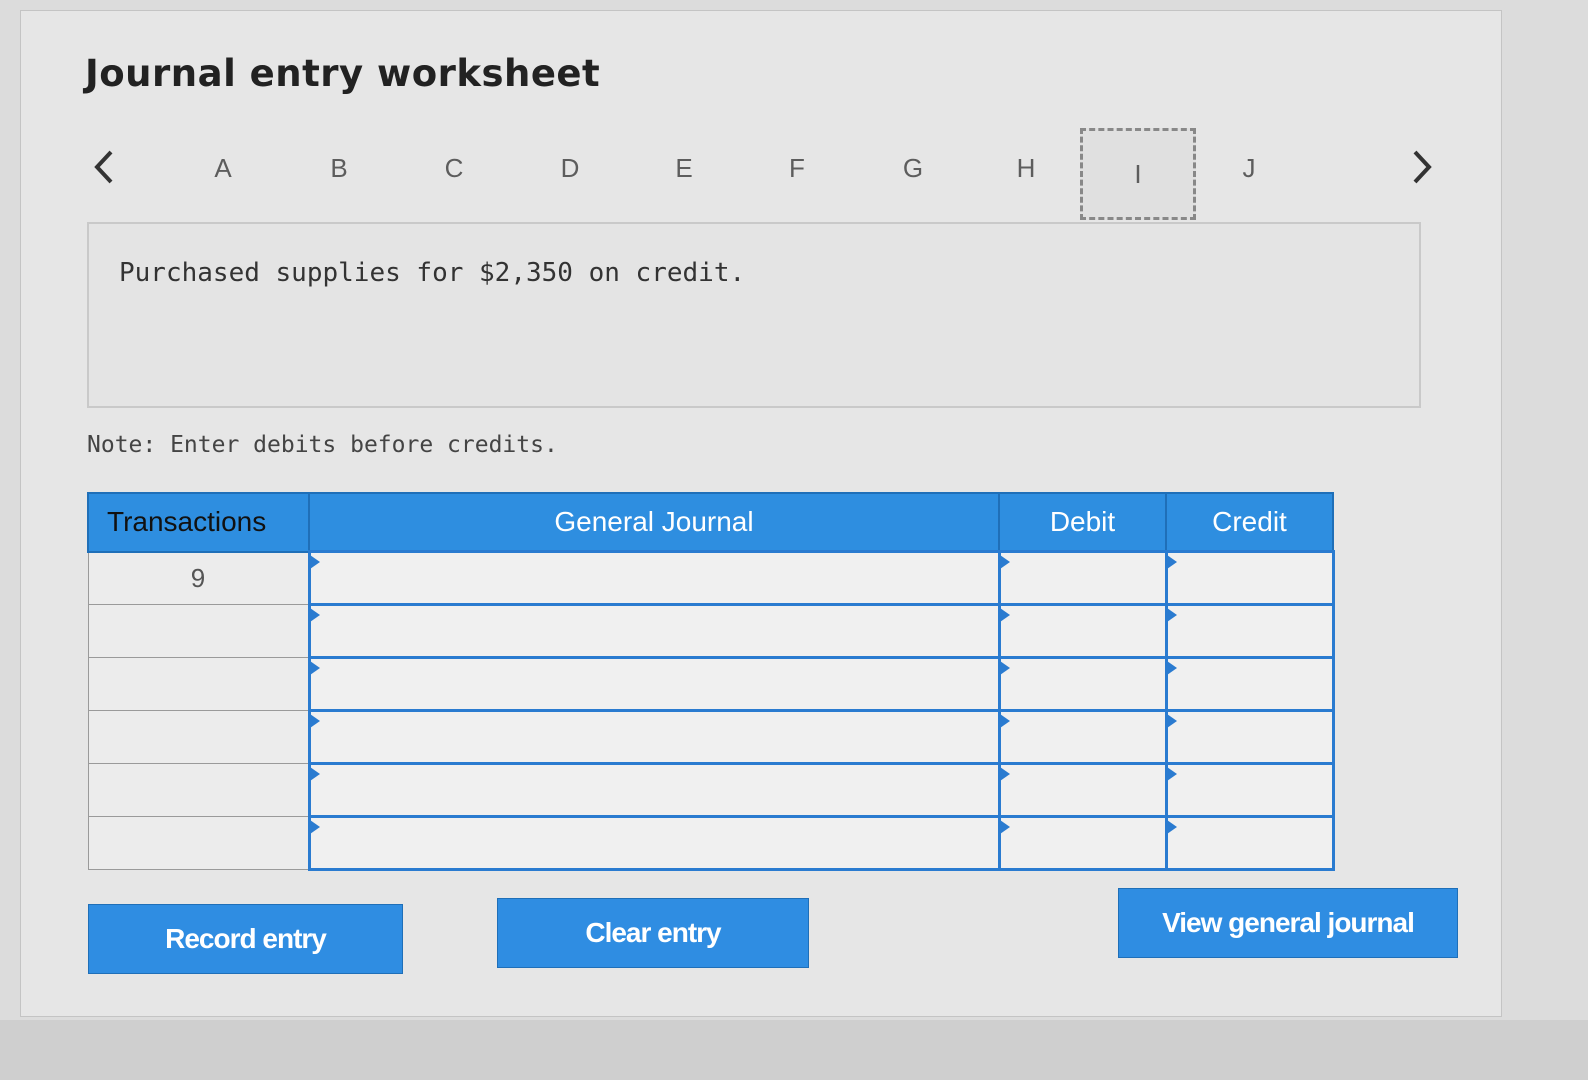 The height and width of the screenshot is (1080, 1588). What do you see at coordinates (1026, 168) in the screenshot?
I see `tab-h: H` at bounding box center [1026, 168].